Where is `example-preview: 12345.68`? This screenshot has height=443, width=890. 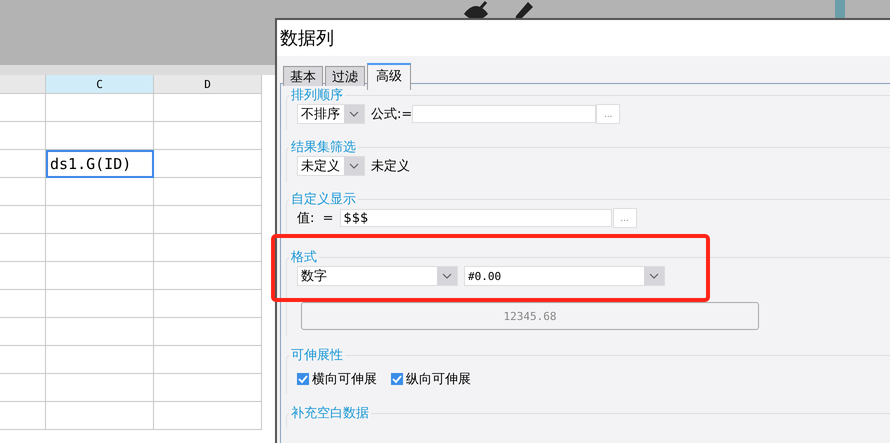 example-preview: 12345.68 is located at coordinates (530, 316).